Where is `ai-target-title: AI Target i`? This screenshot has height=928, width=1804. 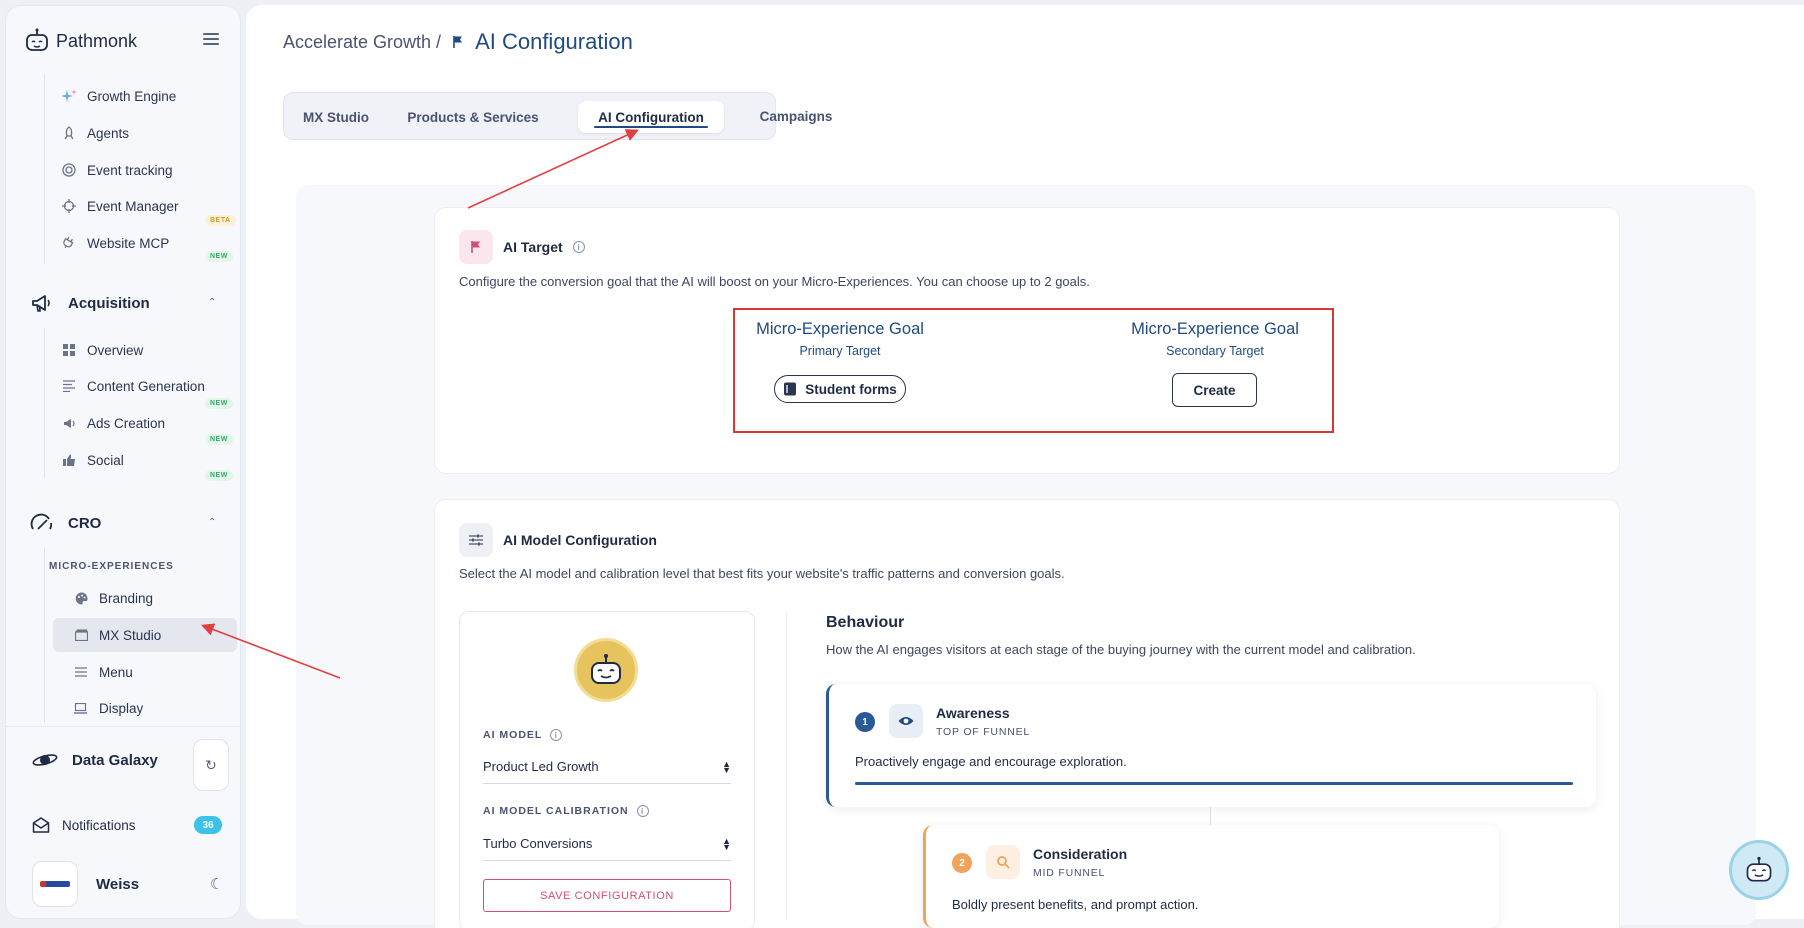 ai-target-title: AI Target i is located at coordinates (522, 247).